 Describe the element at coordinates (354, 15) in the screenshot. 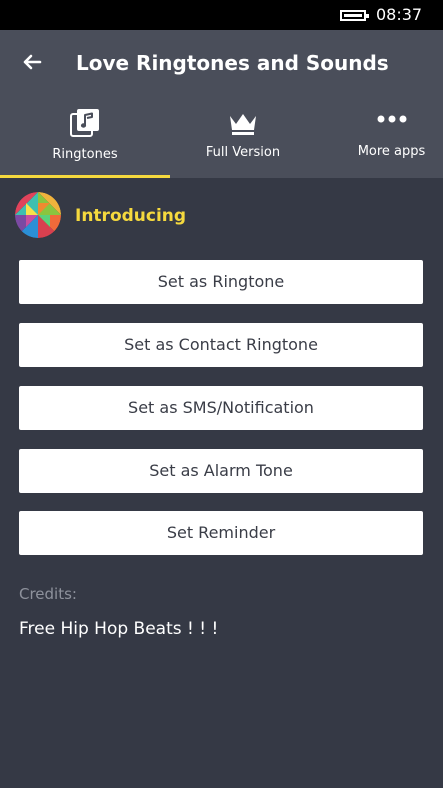

I see `battery-icon` at that location.